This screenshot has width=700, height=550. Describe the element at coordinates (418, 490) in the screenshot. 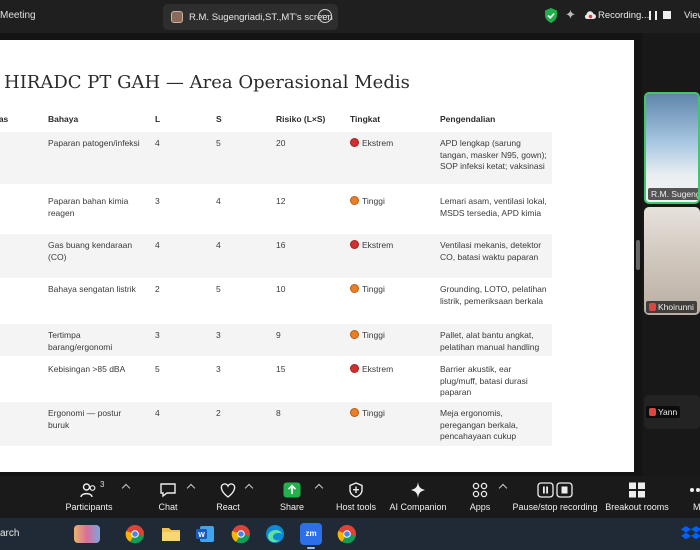

I see `sparkle-icon` at that location.